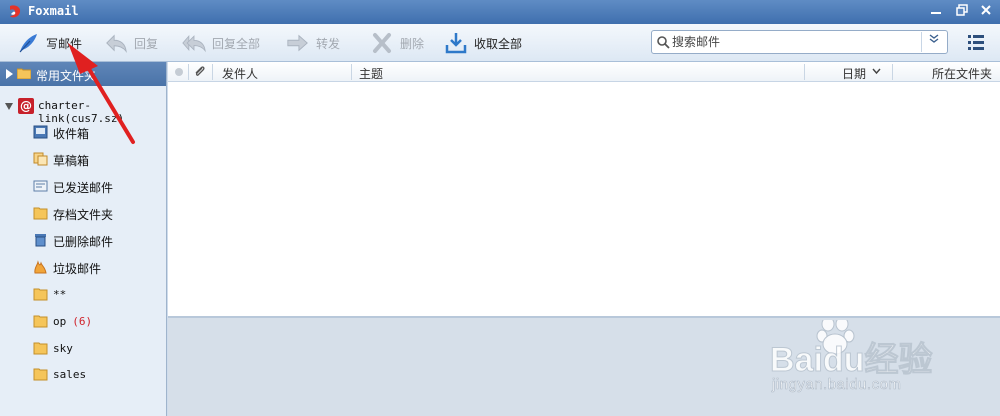 This screenshot has width=1000, height=416. Describe the element at coordinates (240, 73) in the screenshot. I see `sender-column-header: 发件人` at that location.